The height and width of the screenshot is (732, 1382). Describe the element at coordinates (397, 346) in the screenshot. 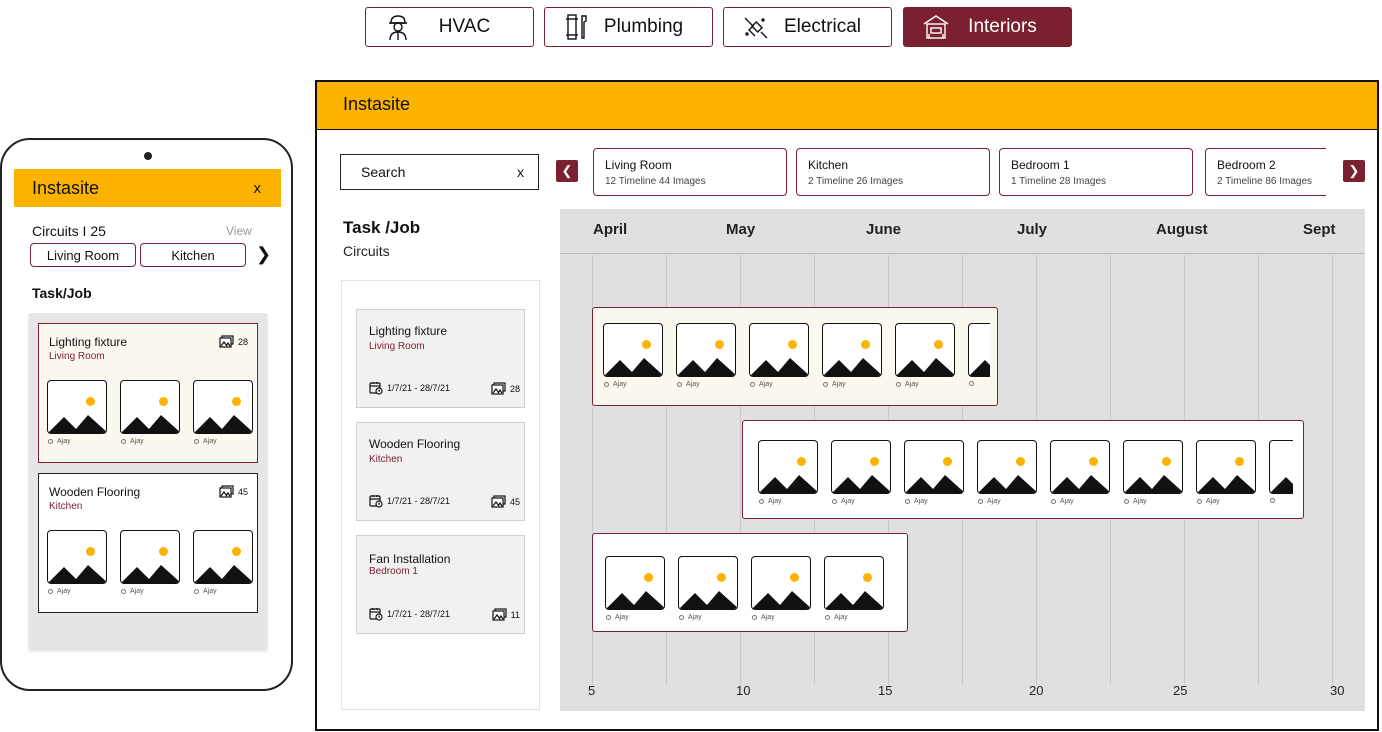

I see `task-room: Living Room` at that location.